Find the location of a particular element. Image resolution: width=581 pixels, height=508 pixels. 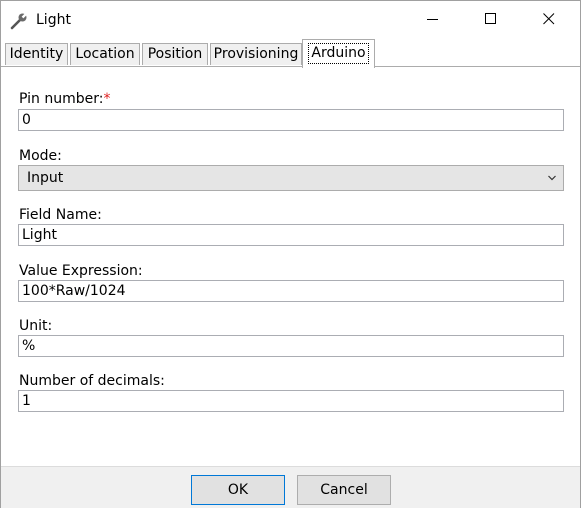

mode-select: Input is located at coordinates (291, 178).